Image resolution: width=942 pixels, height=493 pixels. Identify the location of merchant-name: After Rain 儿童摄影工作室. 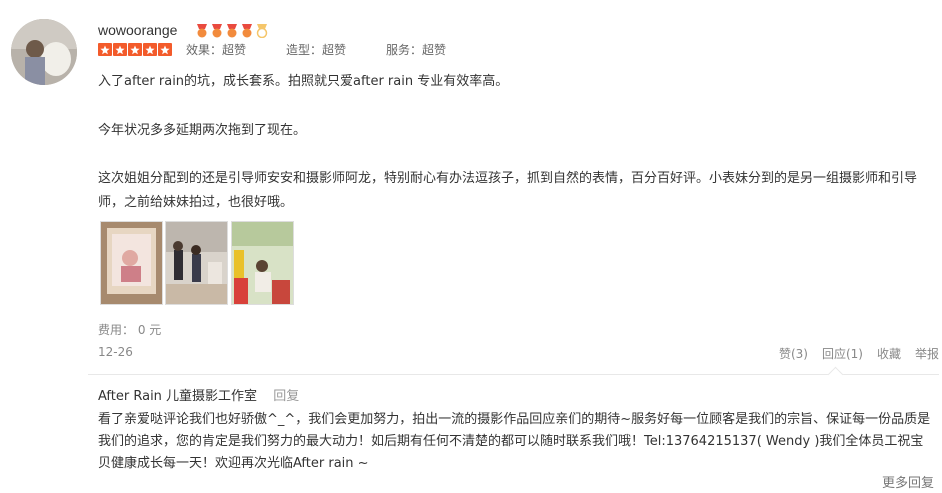
(177, 396).